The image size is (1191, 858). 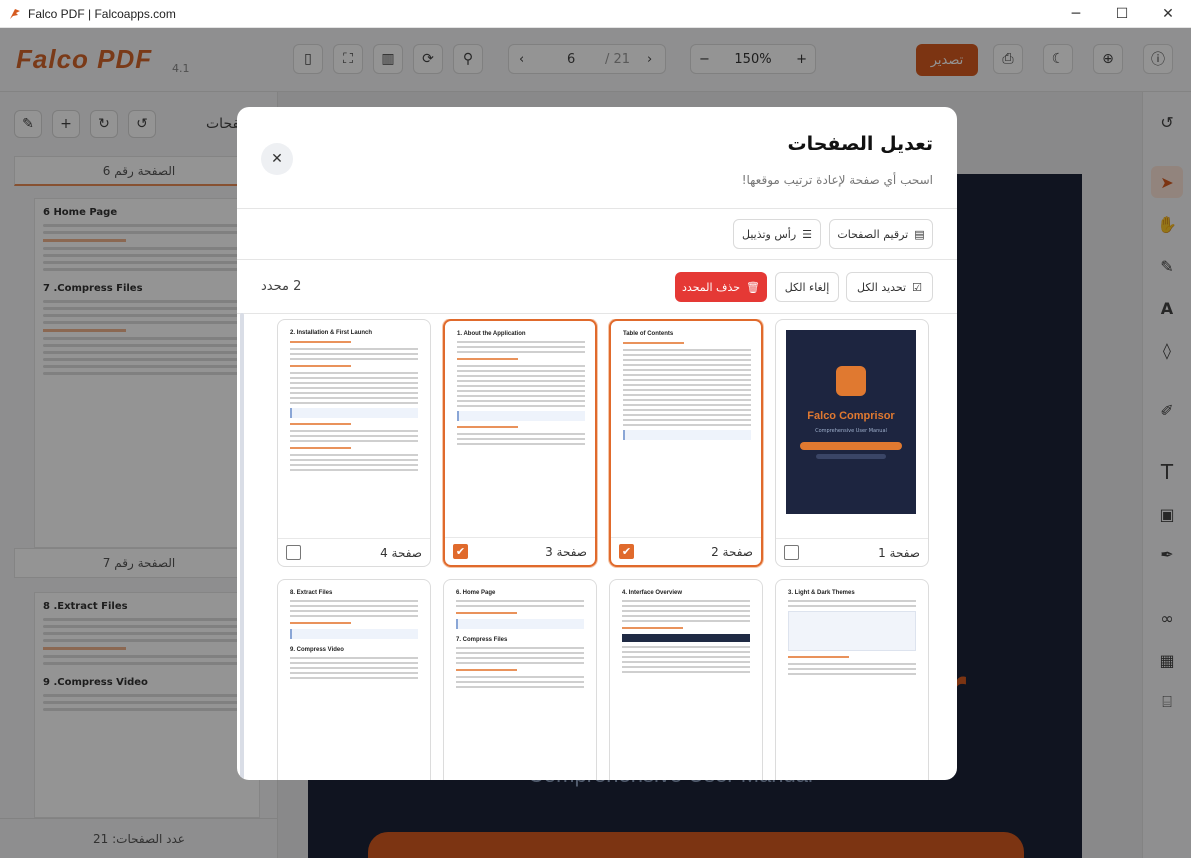 I want to click on page-card-4: 2. Installation & First Launch صفحة 4, so click(x=354, y=443).